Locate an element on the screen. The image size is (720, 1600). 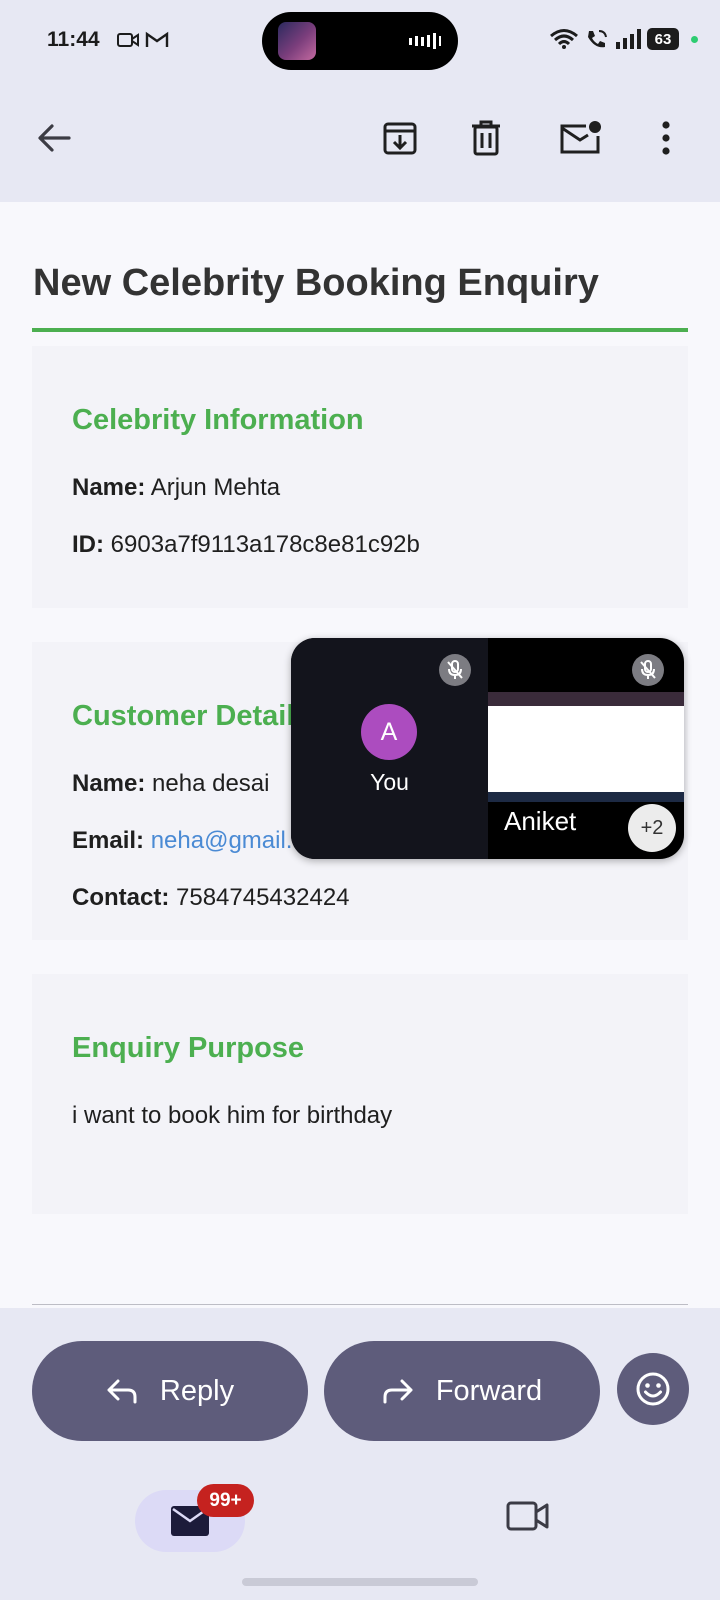
more-participants-badge: +2 is located at coordinates (652, 828).